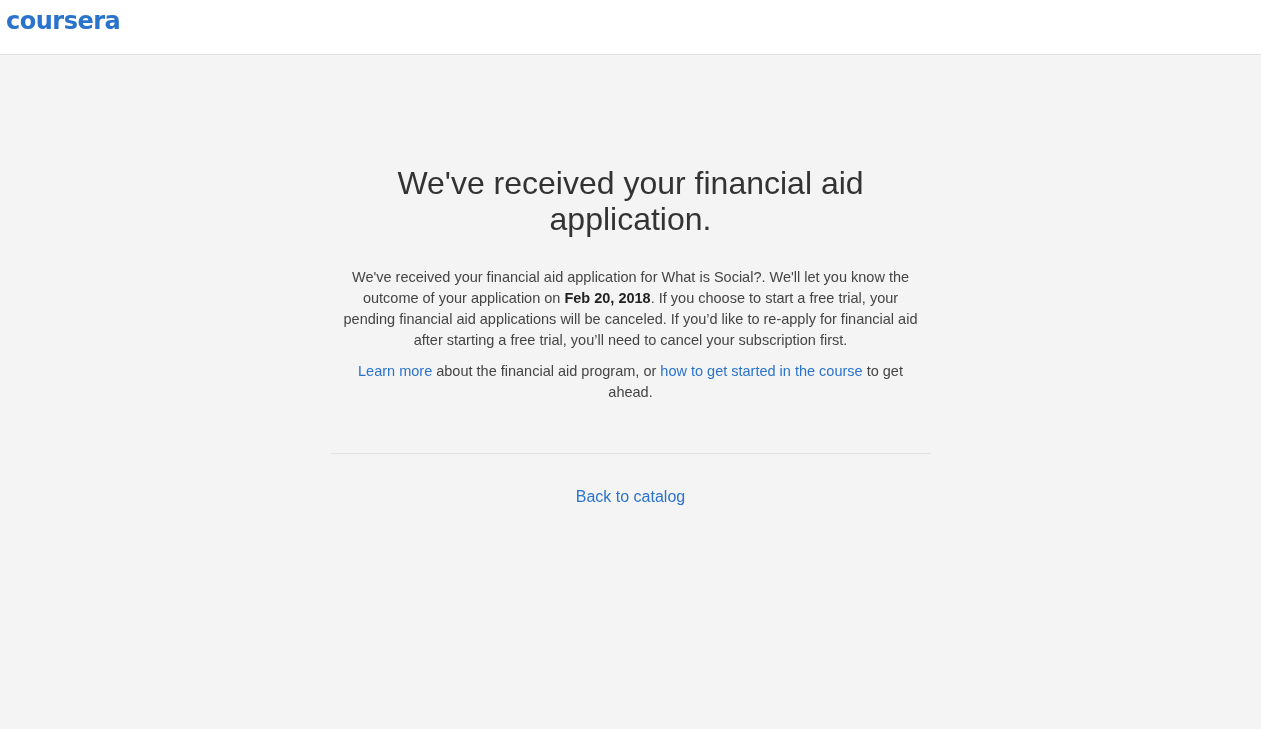 This screenshot has height=729, width=1261. What do you see at coordinates (395, 371) in the screenshot?
I see `help-link: Learn more` at bounding box center [395, 371].